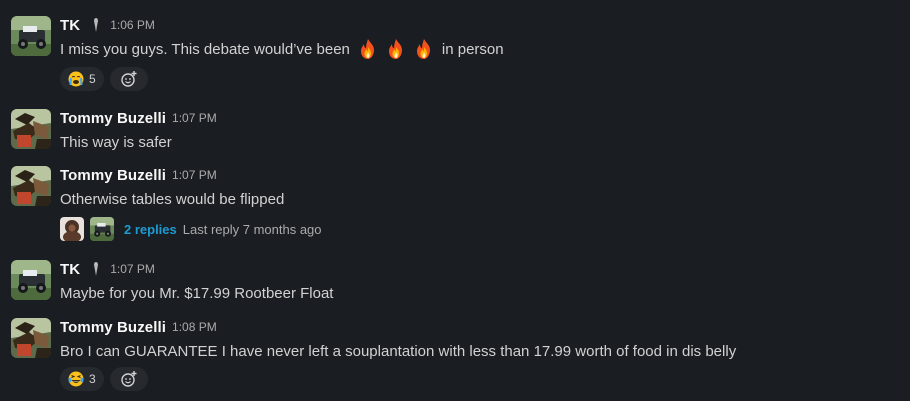 The image size is (910, 401). I want to click on thread-summary: 2 replies Last reply 7 months ago, so click(191, 229).